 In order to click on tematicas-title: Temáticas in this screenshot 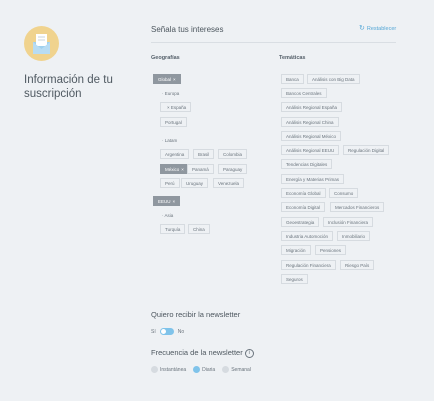, I will do `click(292, 58)`.